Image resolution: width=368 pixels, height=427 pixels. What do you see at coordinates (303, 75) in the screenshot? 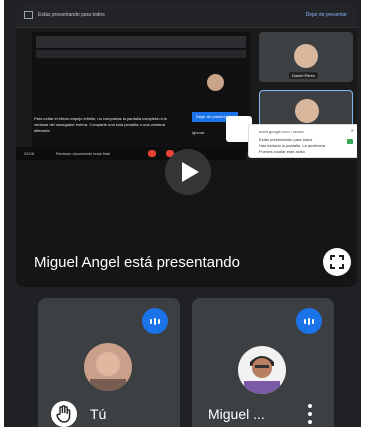
I see `nested-side-name: Daniel Pérez` at bounding box center [303, 75].